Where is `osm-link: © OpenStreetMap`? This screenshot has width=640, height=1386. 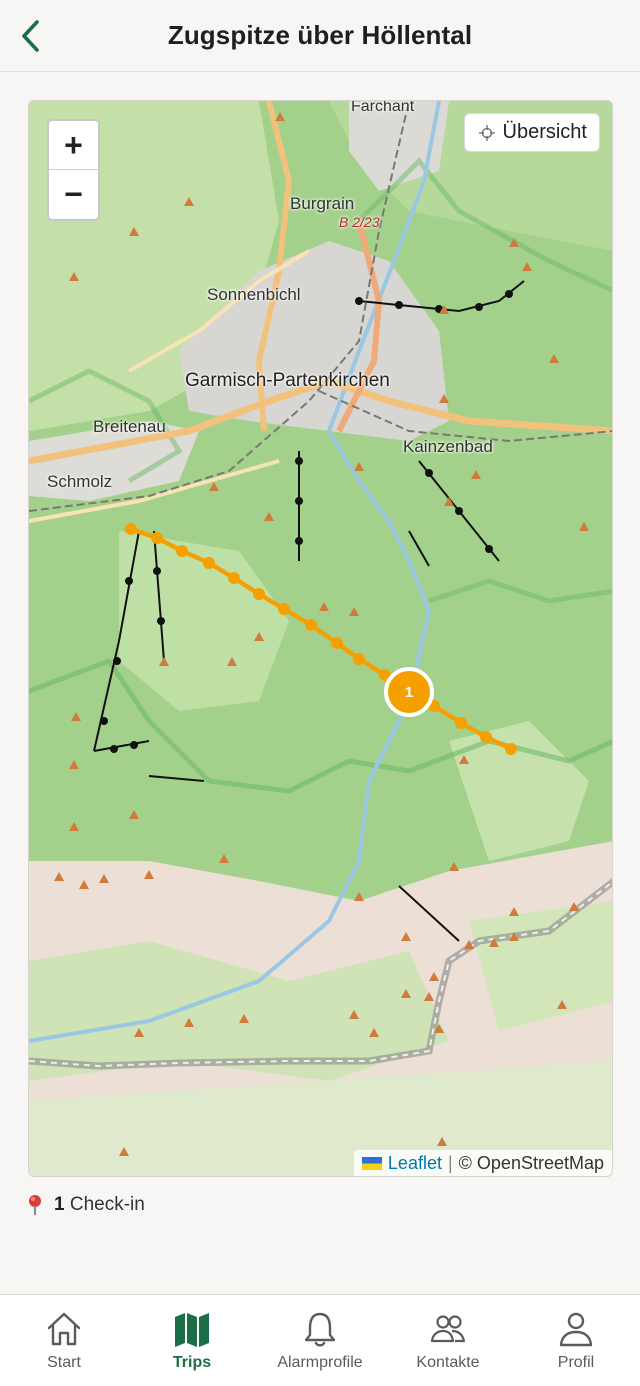 osm-link: © OpenStreetMap is located at coordinates (531, 1163).